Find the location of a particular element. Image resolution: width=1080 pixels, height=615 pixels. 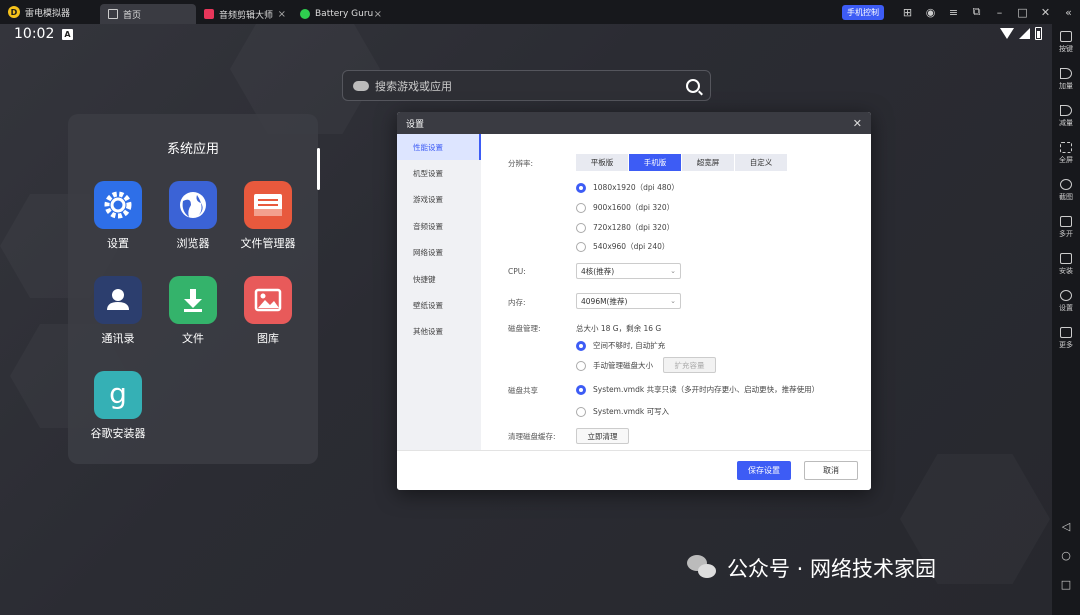

resolution-mode-tabs: 平板版 手机版 超宽屏 自定义 is located at coordinates (682, 162).